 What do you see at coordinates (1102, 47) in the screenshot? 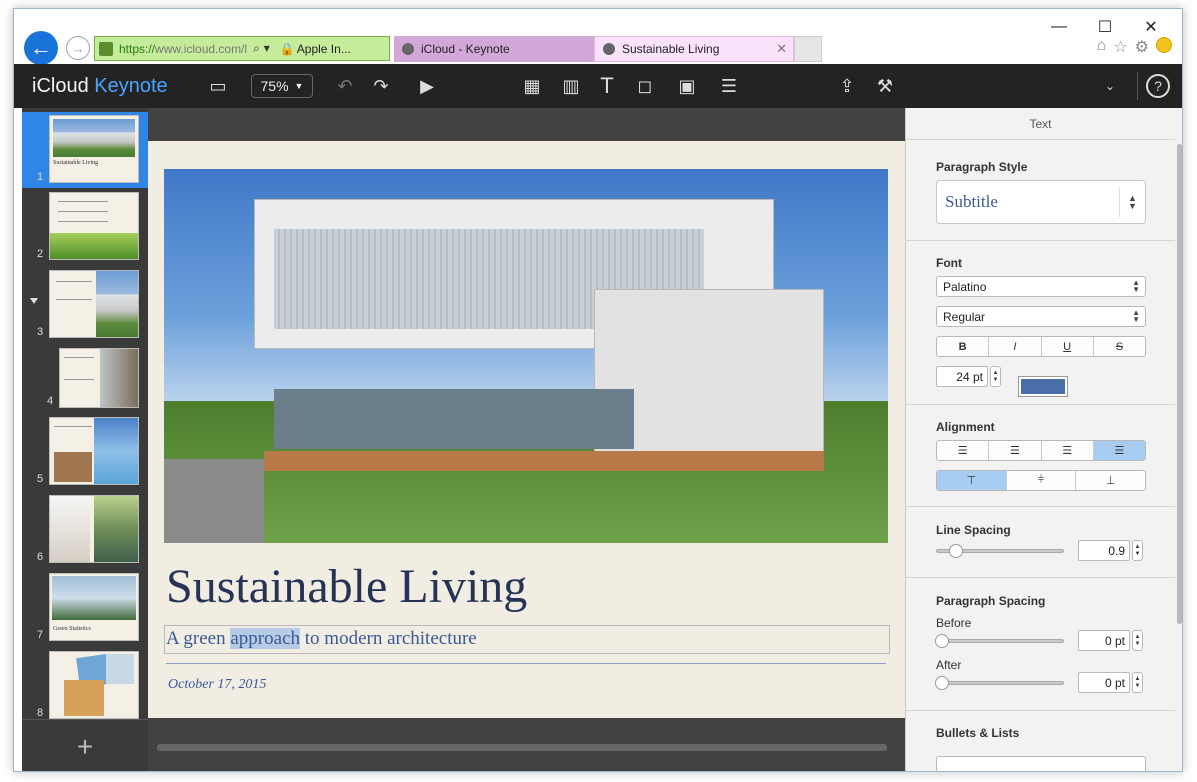
I see `home-icon: ⌂` at bounding box center [1102, 47].